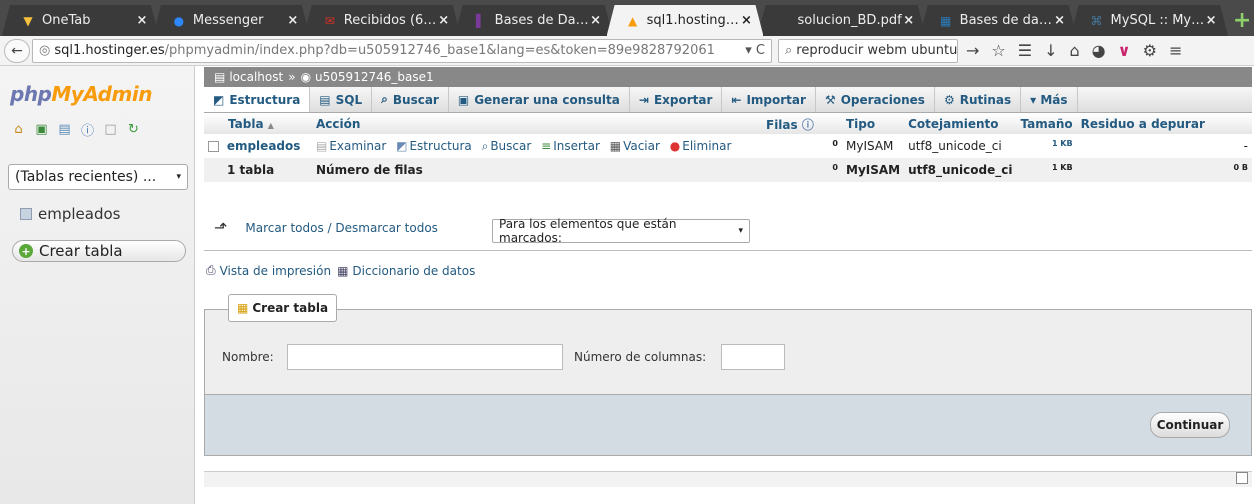 The image size is (1254, 504). Describe the element at coordinates (1046, 124) in the screenshot. I see `col-tamano: Tamaño` at that location.